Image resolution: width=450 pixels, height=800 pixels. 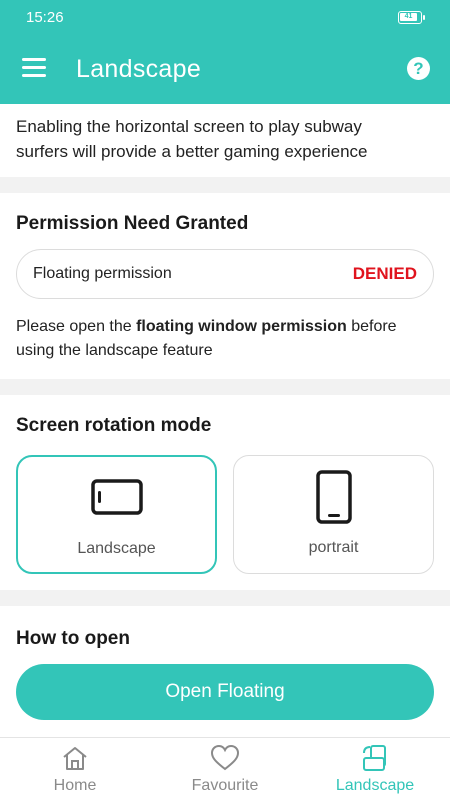 What do you see at coordinates (225, 785) in the screenshot?
I see `nav-label-favourite: Favourite` at bounding box center [225, 785].